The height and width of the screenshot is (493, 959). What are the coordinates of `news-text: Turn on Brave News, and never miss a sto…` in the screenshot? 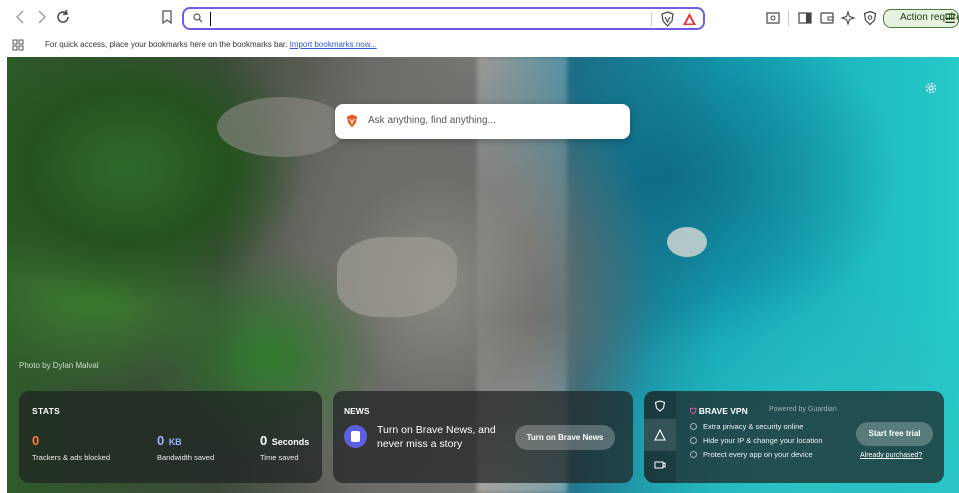 It's located at (436, 437).